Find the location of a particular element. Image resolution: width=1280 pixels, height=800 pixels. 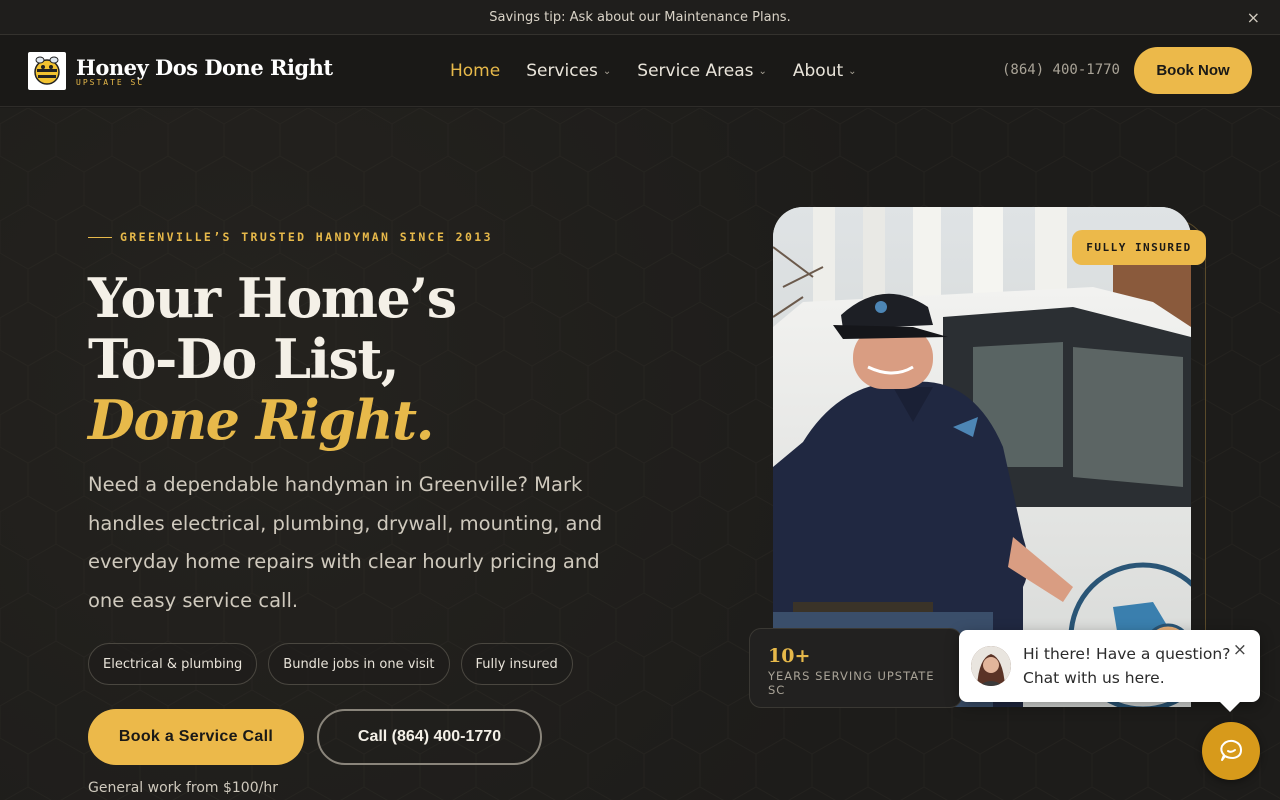

brand-subtitle: UPSTATE SC is located at coordinates (110, 82).